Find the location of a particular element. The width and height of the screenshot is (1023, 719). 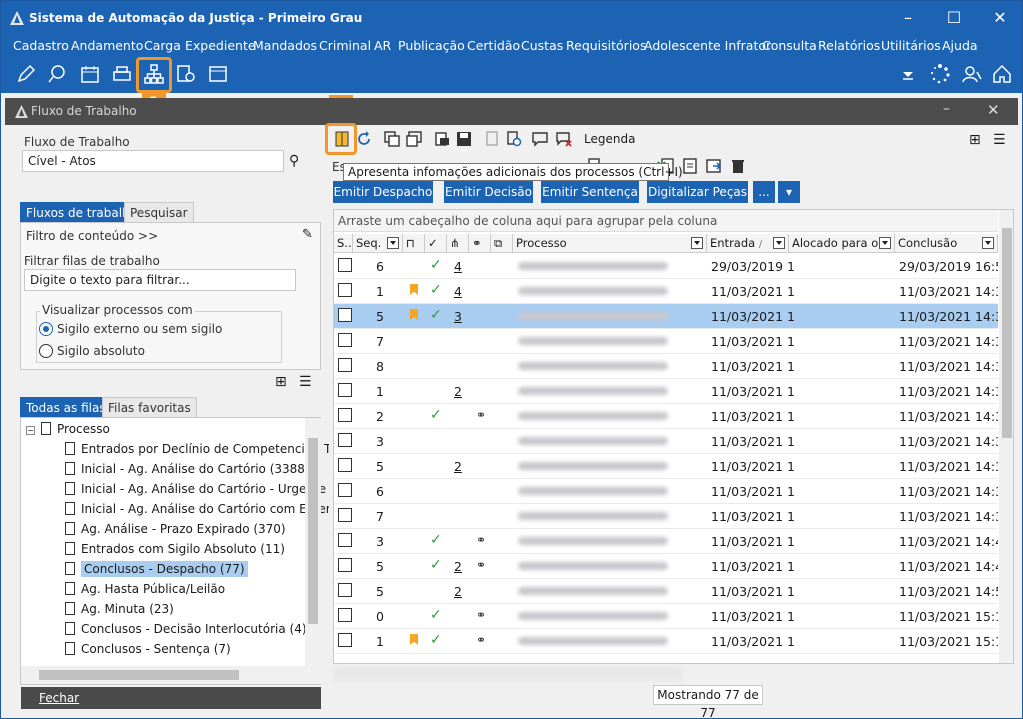

duplicate-icon is located at coordinates (414, 139).